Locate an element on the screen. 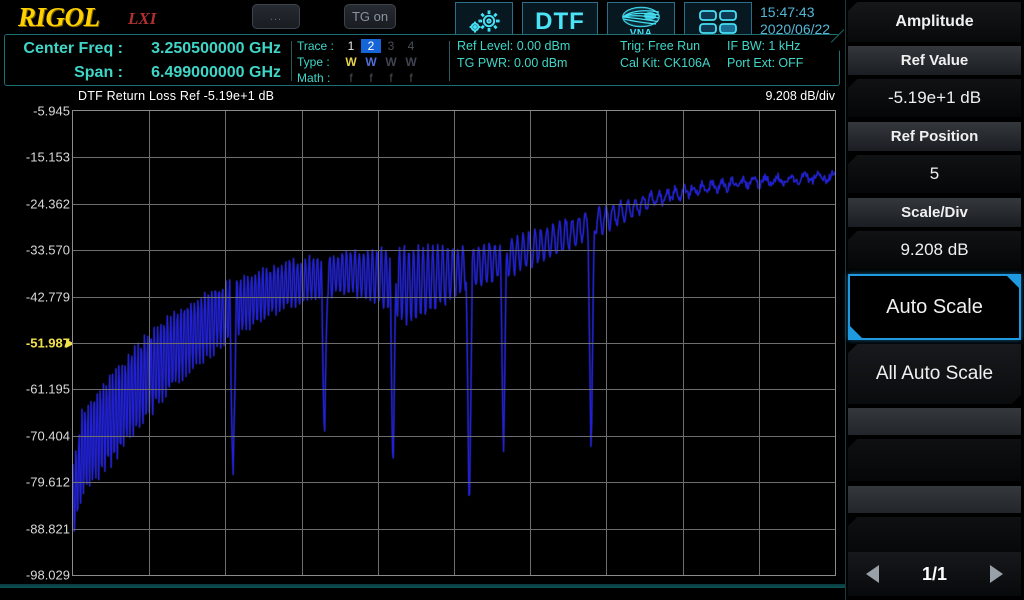 This screenshot has height=600, width=1024. center-freq-label: Center Freq : is located at coordinates (73, 48).